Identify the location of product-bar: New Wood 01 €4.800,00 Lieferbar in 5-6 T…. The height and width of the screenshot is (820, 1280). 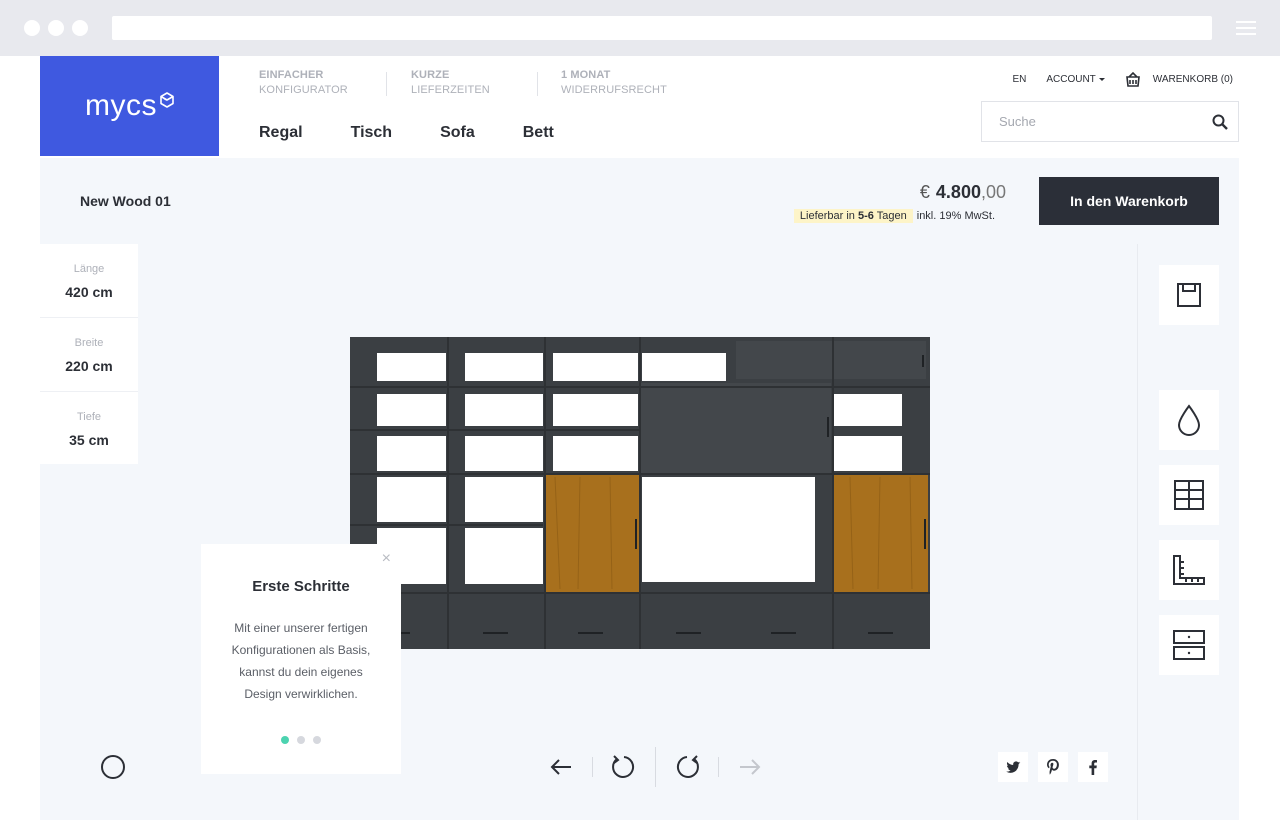
(639, 201).